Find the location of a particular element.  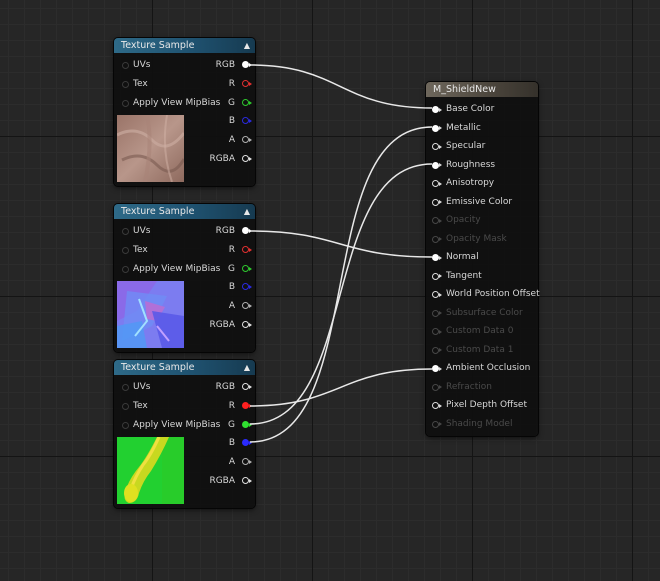

input-label: Custom Data 1 is located at coordinates (480, 349).